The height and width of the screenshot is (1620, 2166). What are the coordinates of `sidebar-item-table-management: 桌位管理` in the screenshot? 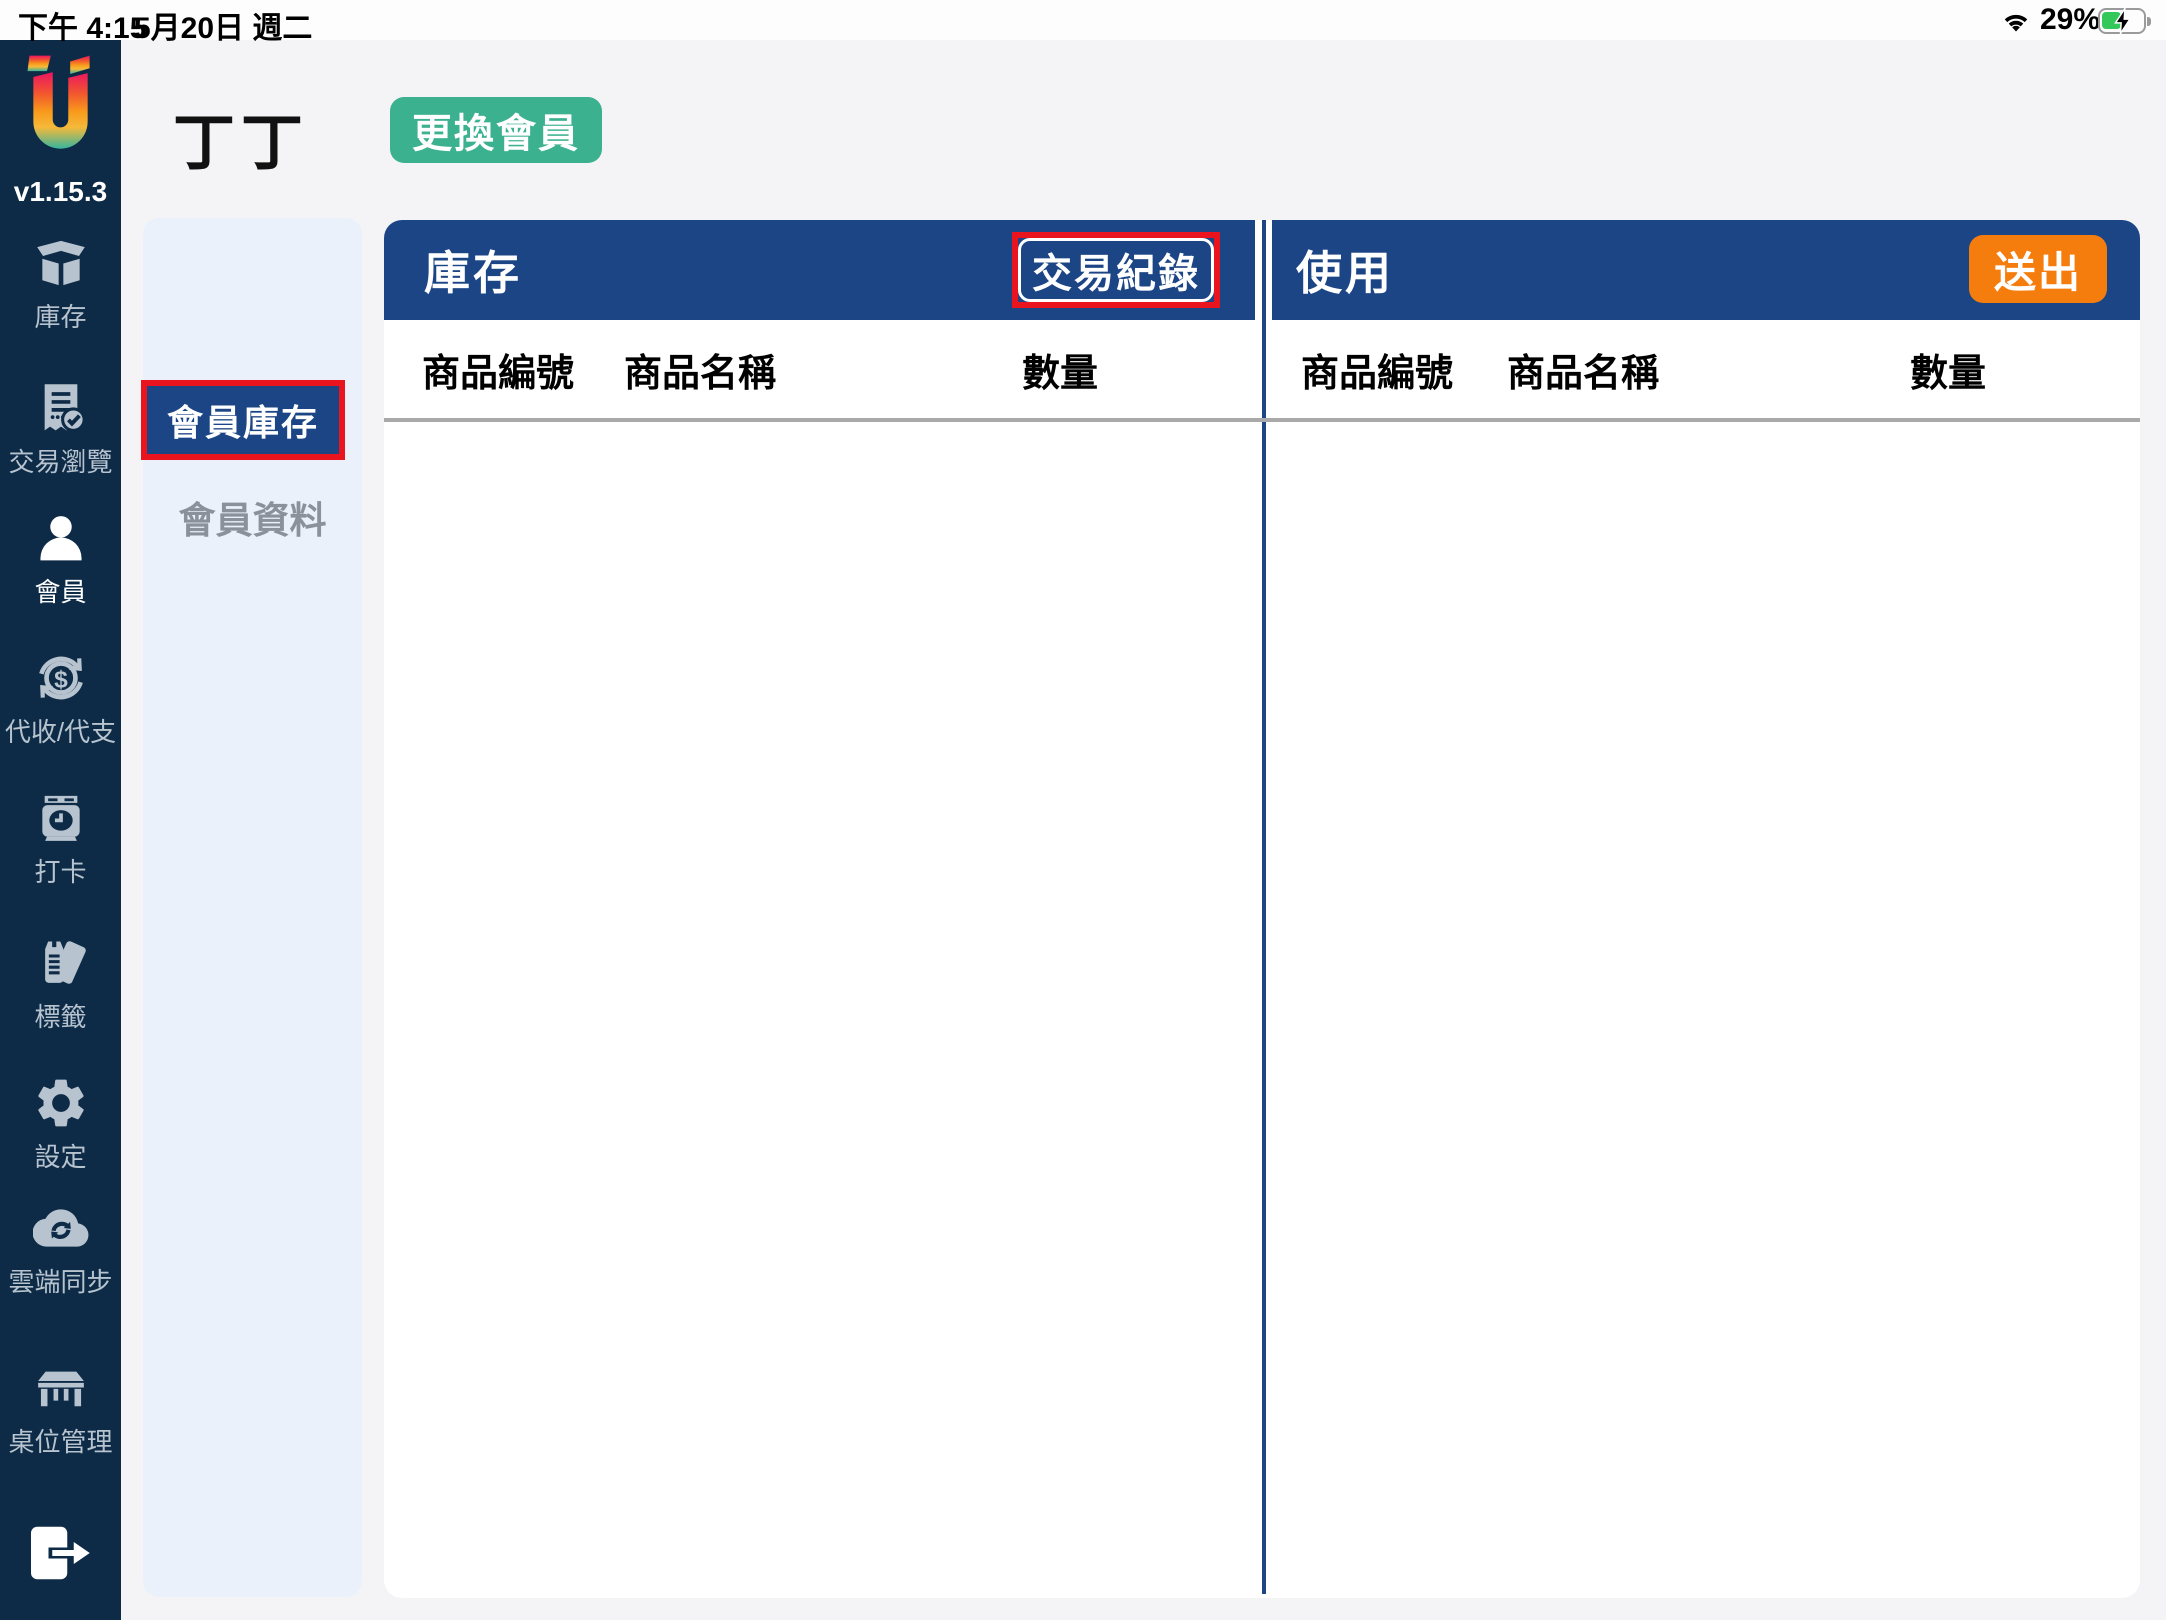 It's located at (60, 1409).